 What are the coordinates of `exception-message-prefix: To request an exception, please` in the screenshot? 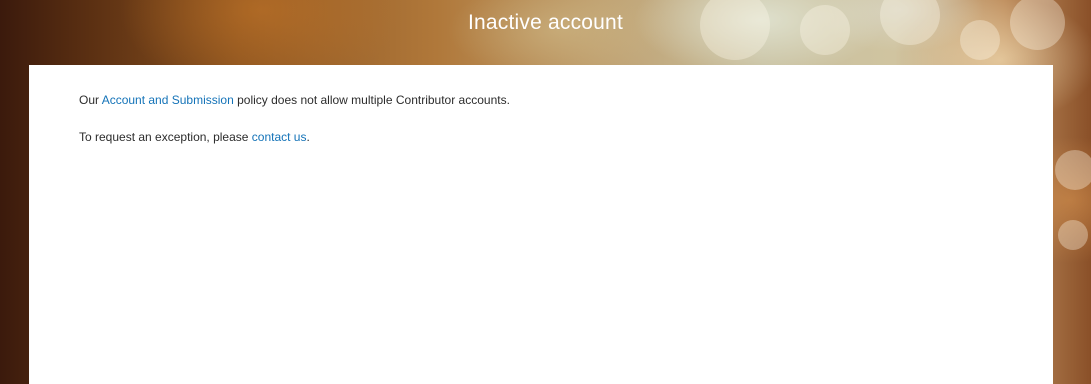 It's located at (165, 137).